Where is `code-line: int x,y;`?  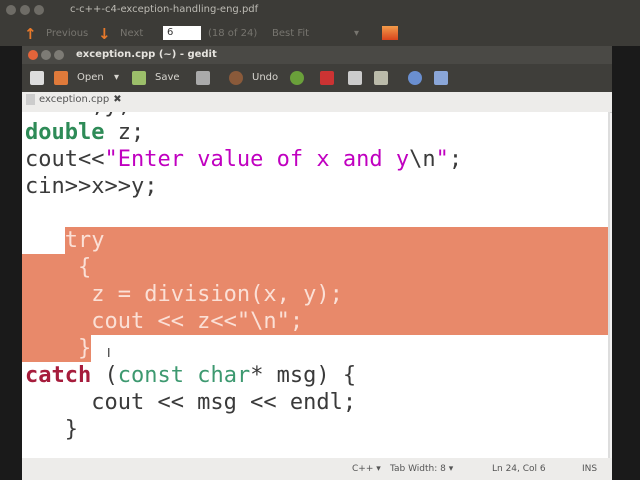 code-line: int x,y; is located at coordinates (243, 115).